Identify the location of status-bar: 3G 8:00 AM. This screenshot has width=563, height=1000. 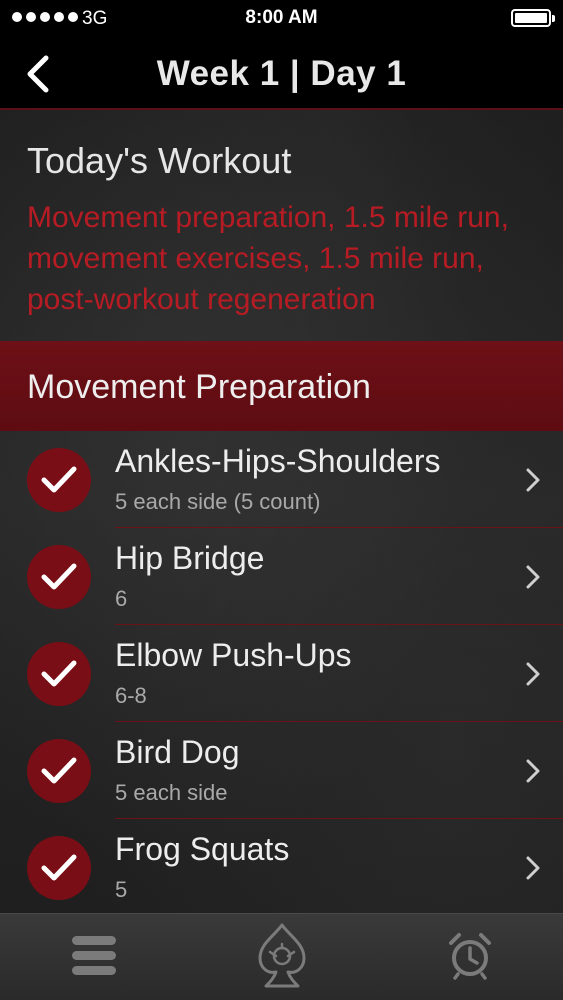
(281, 18).